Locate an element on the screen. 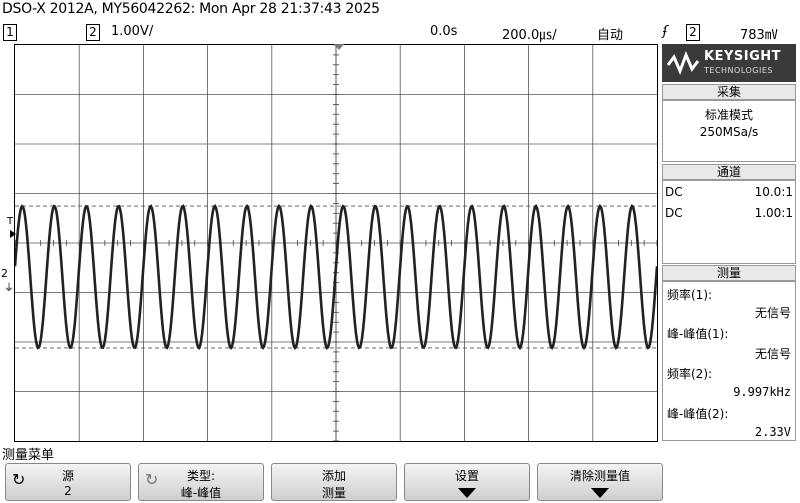  trigger-source: 2 is located at coordinates (693, 32).